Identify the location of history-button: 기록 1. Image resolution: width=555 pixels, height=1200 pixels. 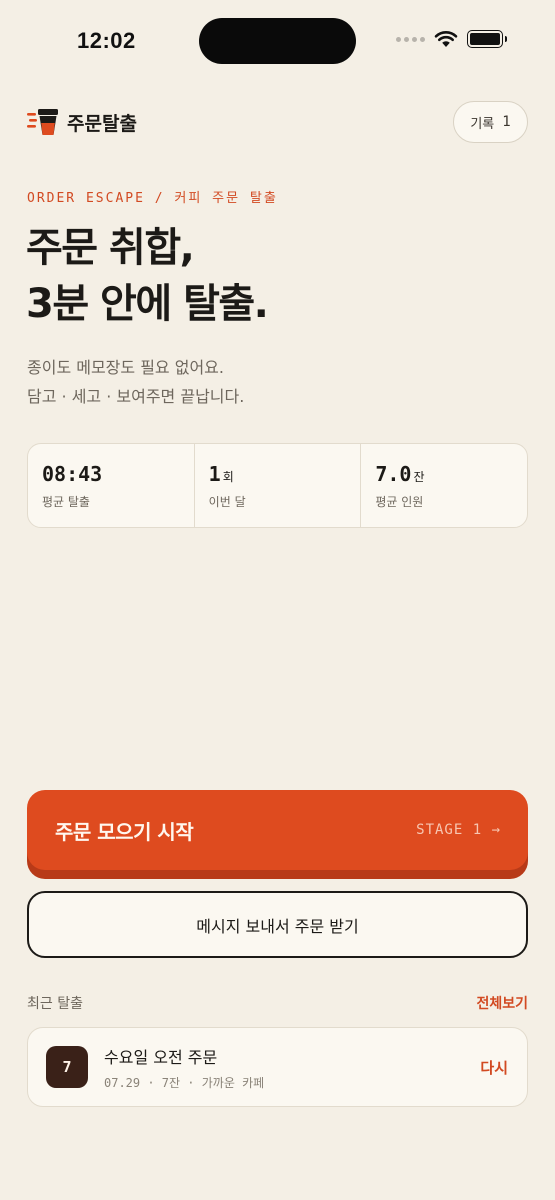
(490, 122).